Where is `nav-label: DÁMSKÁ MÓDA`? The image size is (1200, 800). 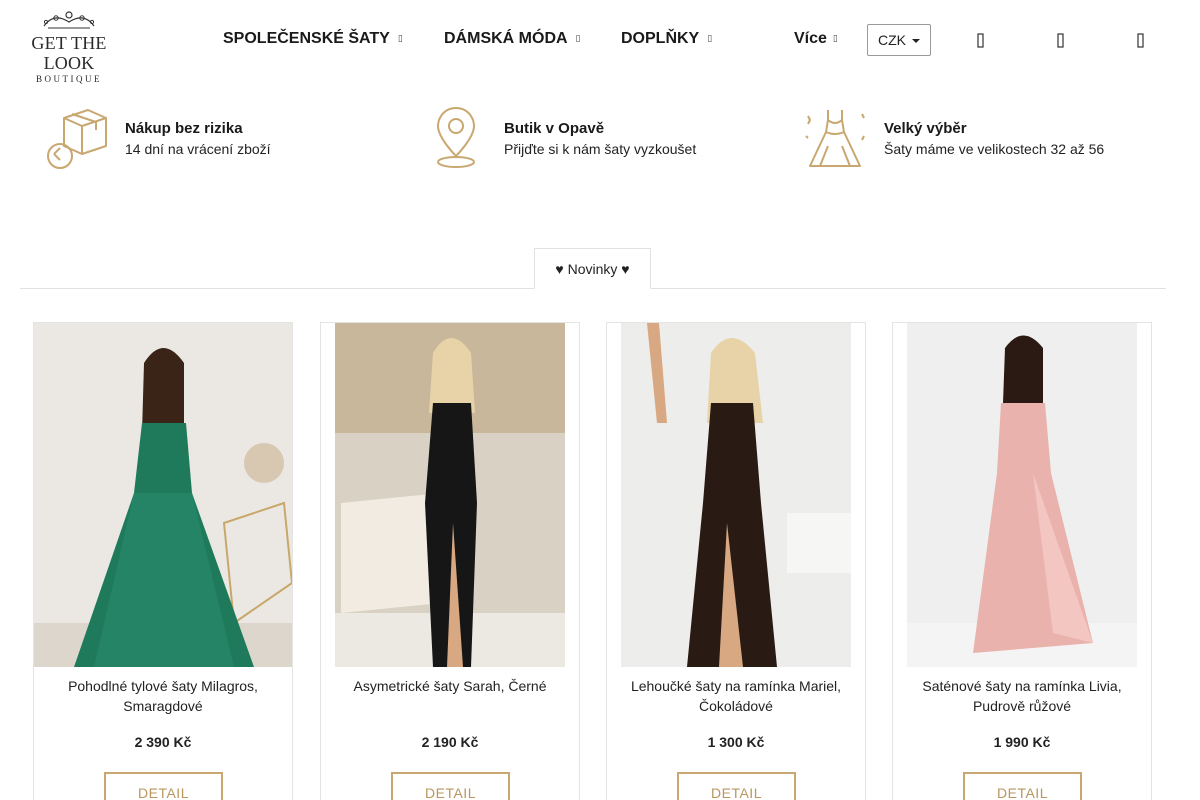
nav-label: DÁMSKÁ MÓDA is located at coordinates (506, 38).